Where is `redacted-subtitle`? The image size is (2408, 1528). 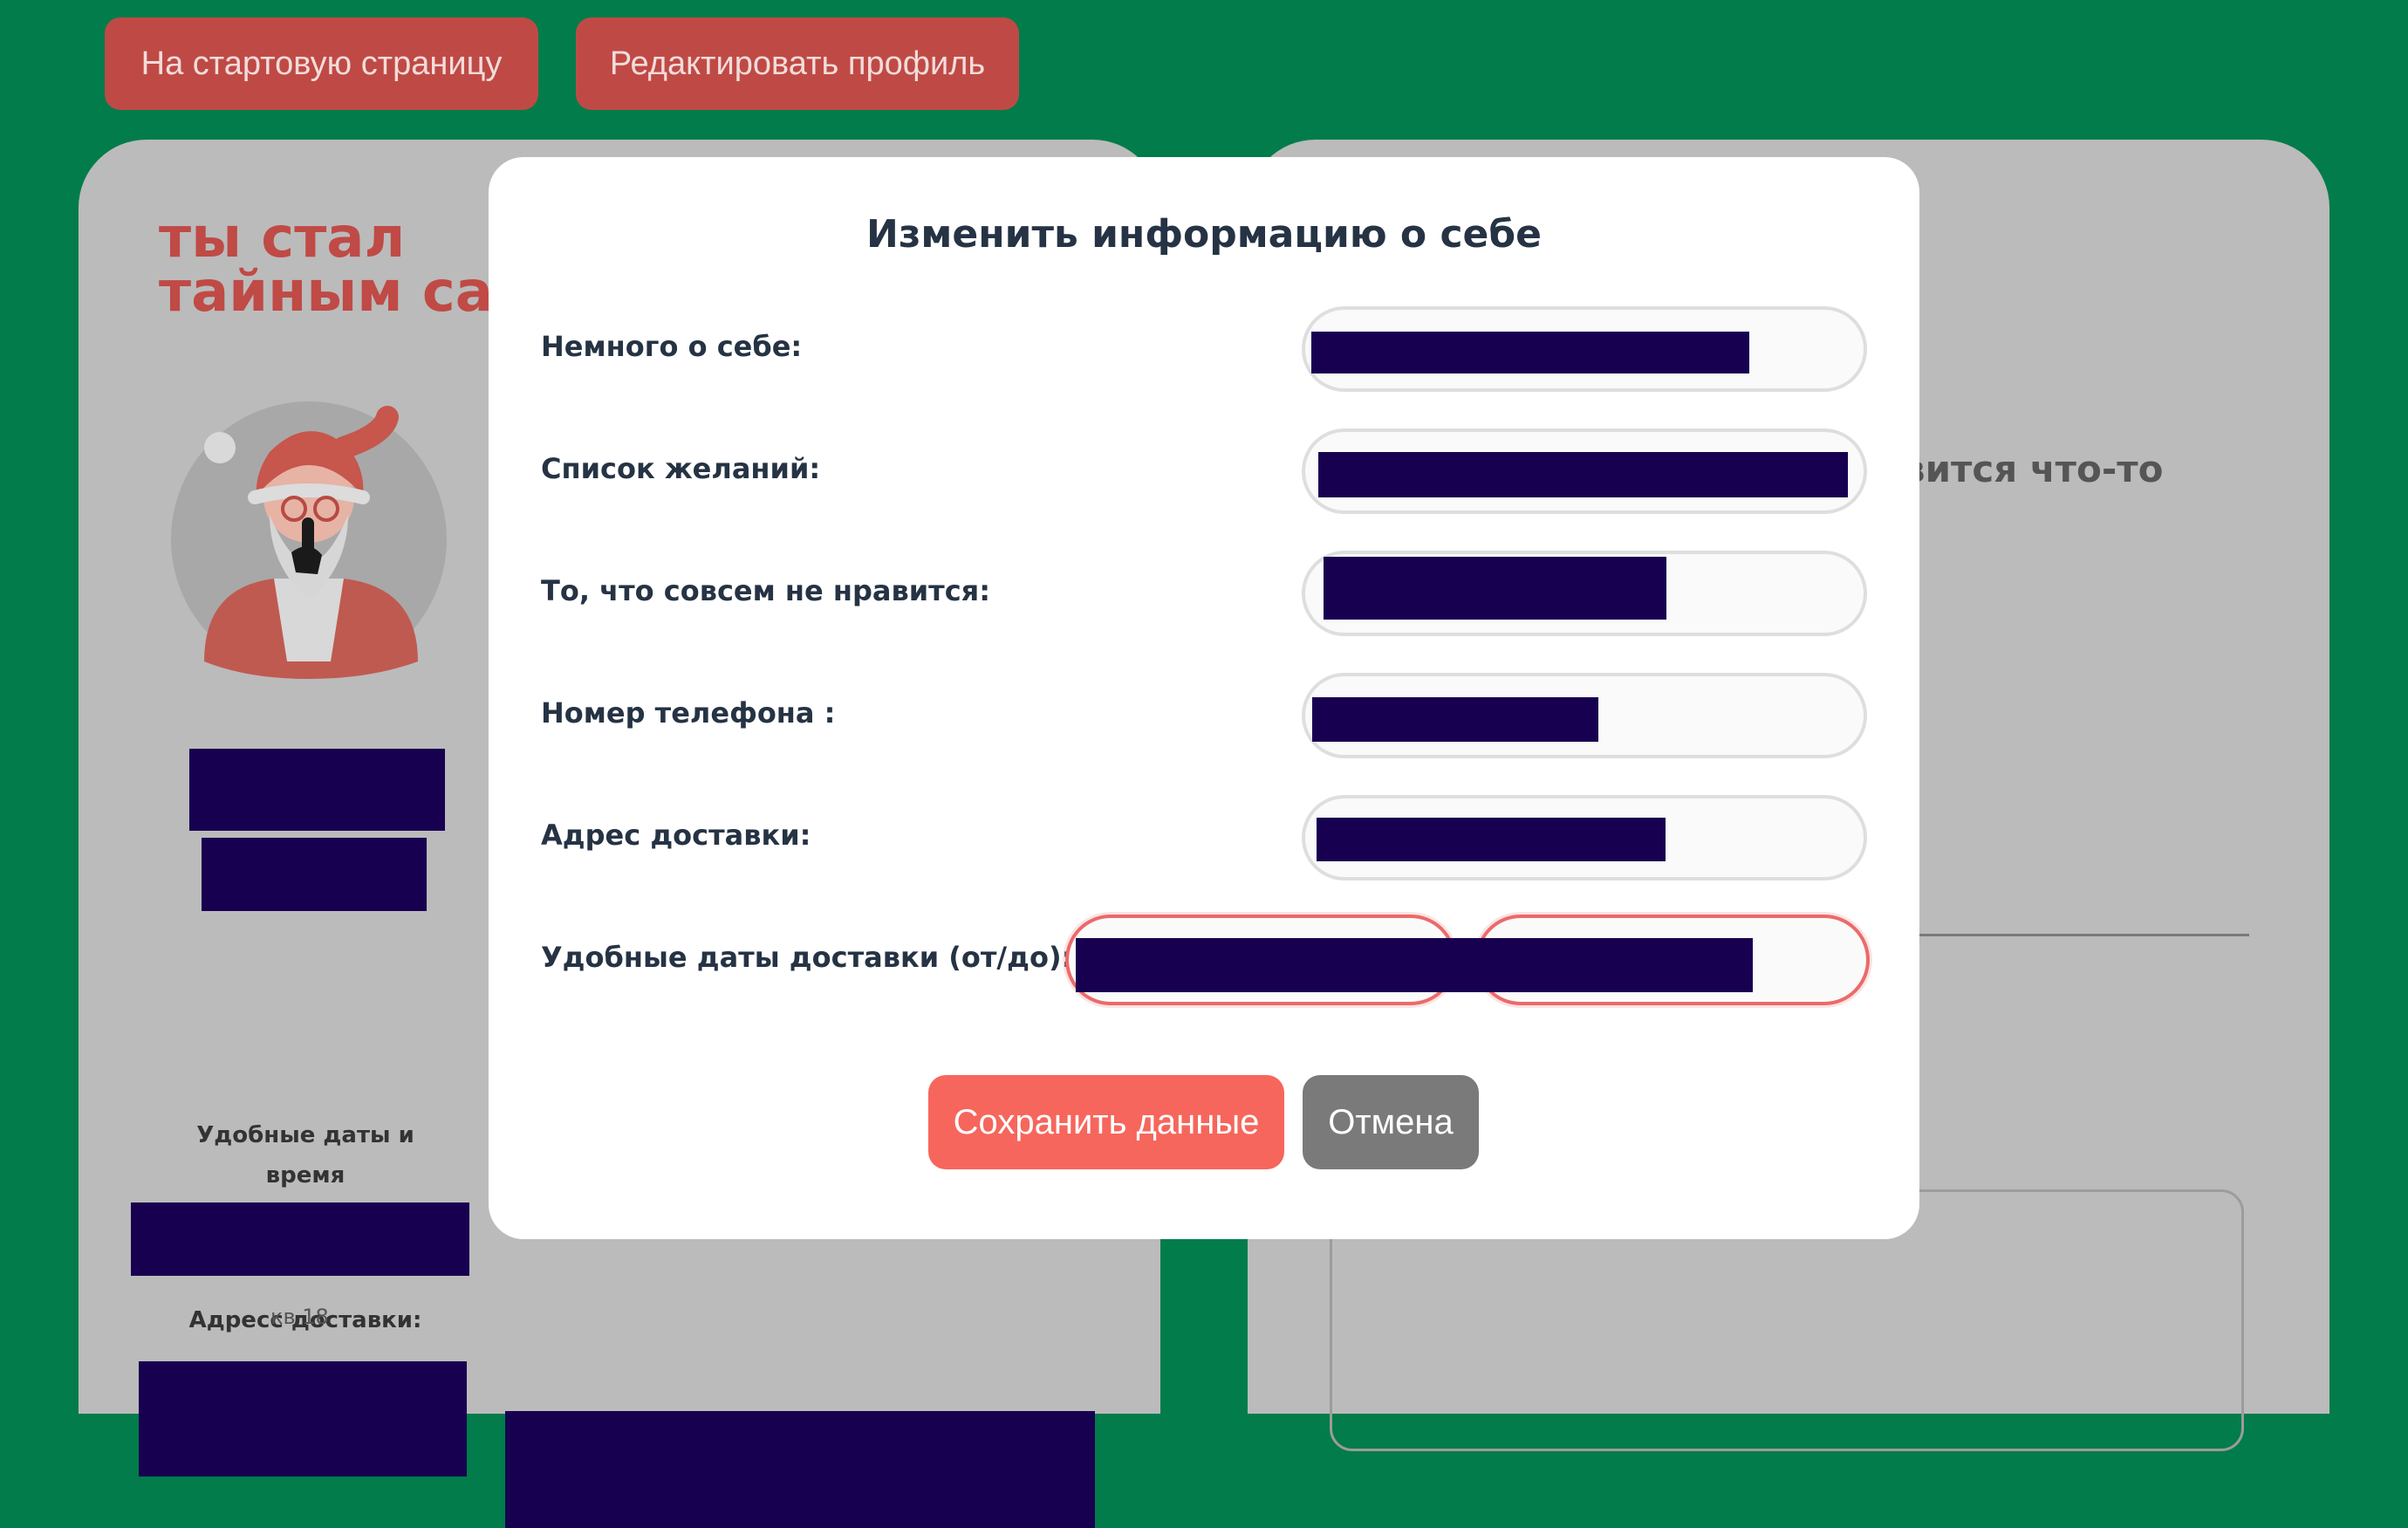
redacted-subtitle is located at coordinates (314, 874).